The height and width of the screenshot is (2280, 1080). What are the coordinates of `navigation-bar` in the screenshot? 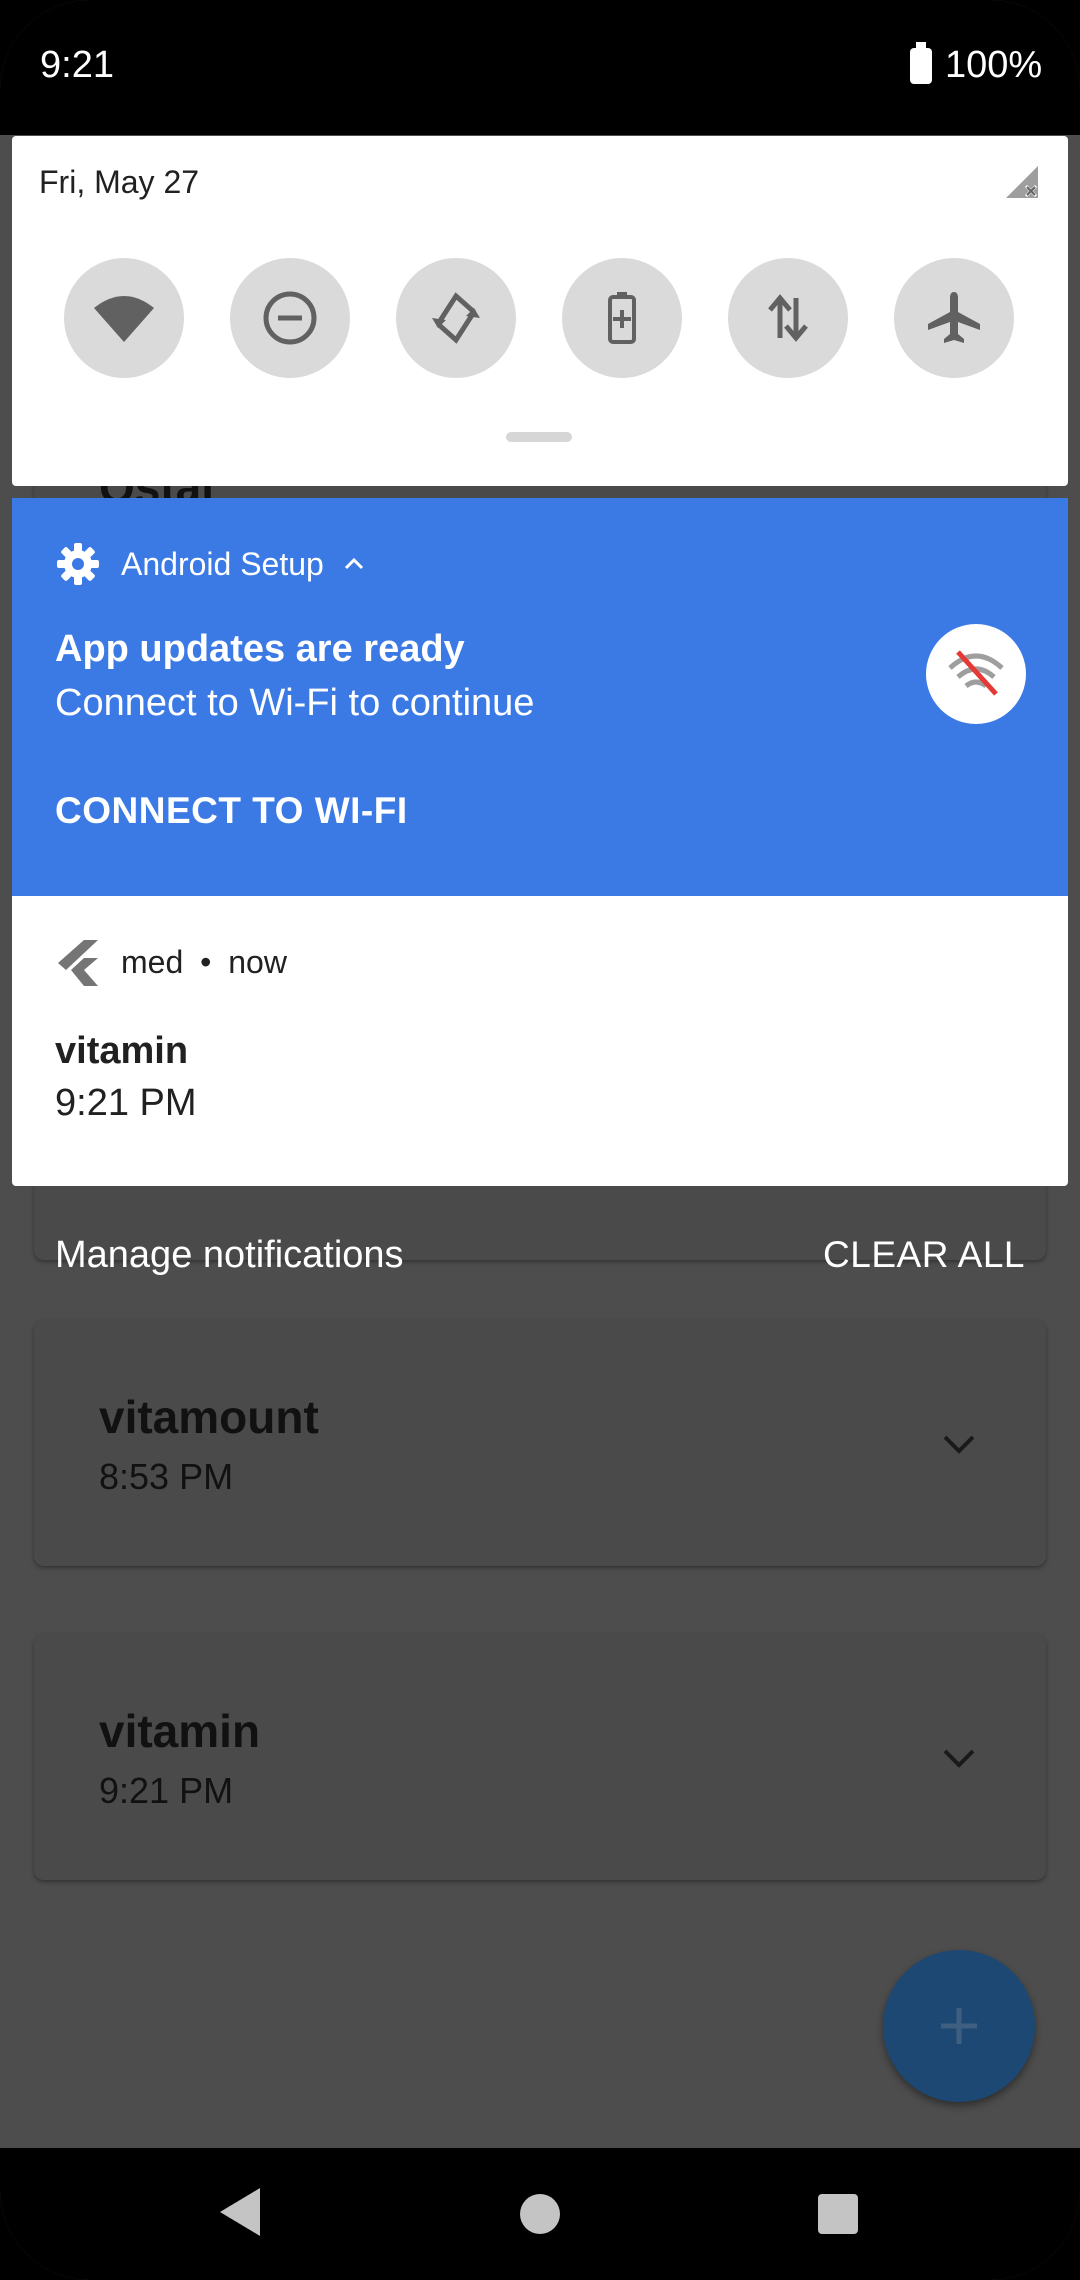 It's located at (540, 2214).